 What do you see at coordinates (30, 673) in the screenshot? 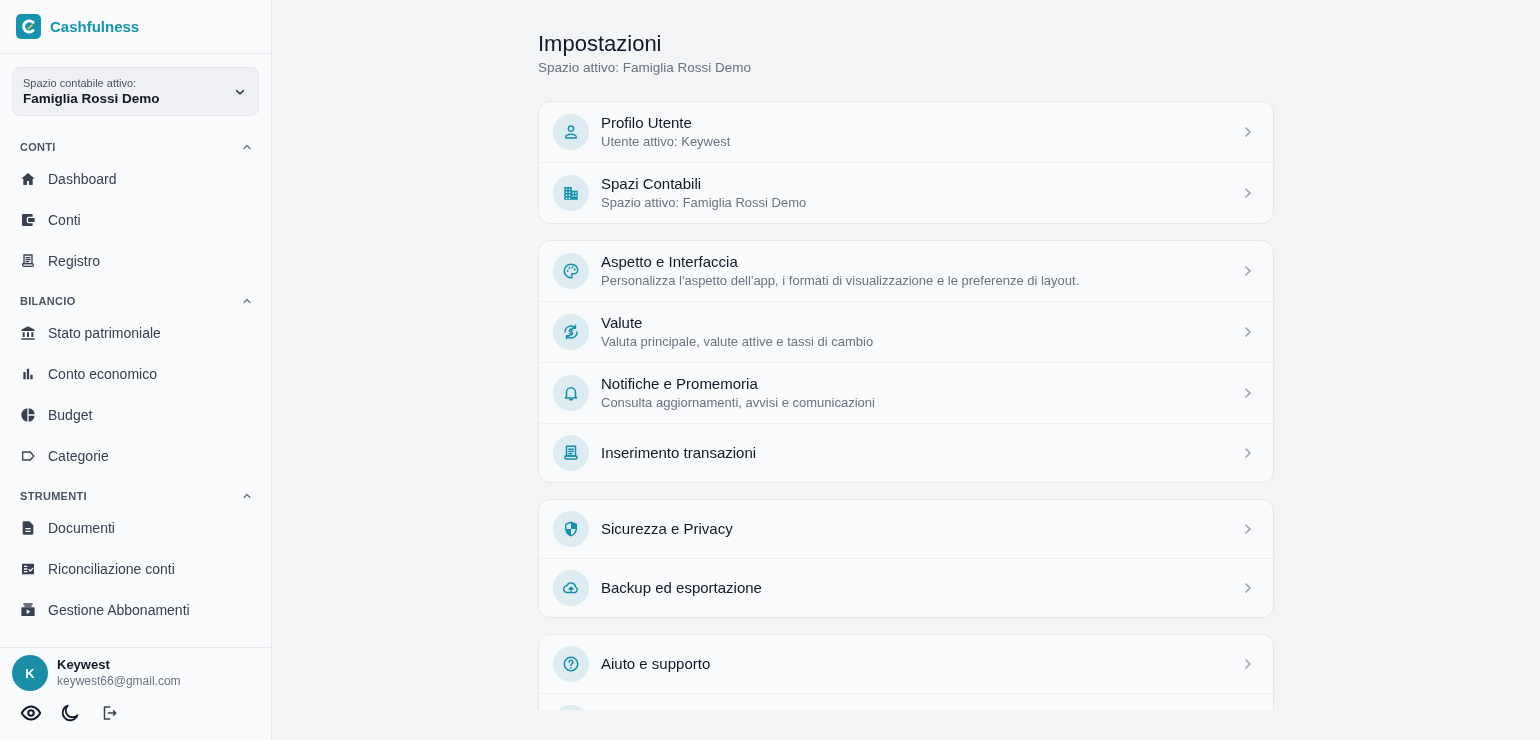
I see `user-avatar: K` at bounding box center [30, 673].